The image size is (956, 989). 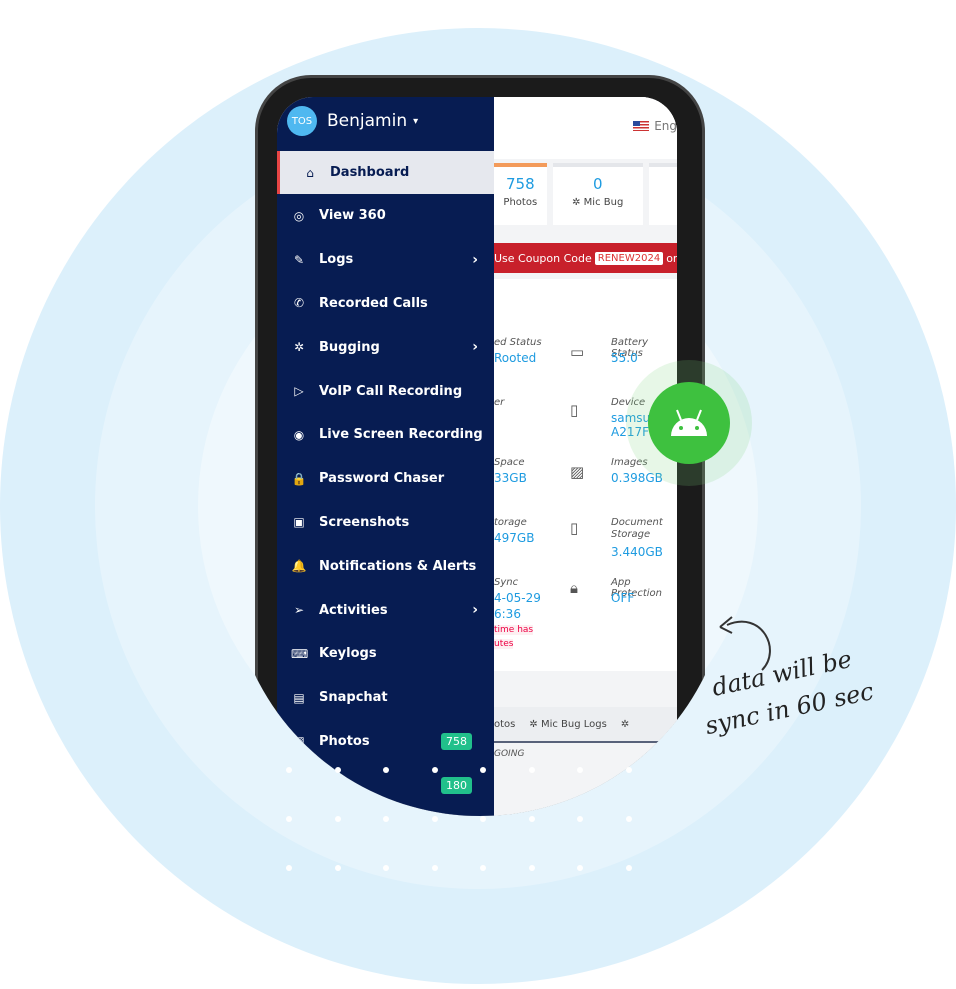 I want to click on stat-mic-bug: 0 ✲ Mic Bug, so click(x=598, y=194).